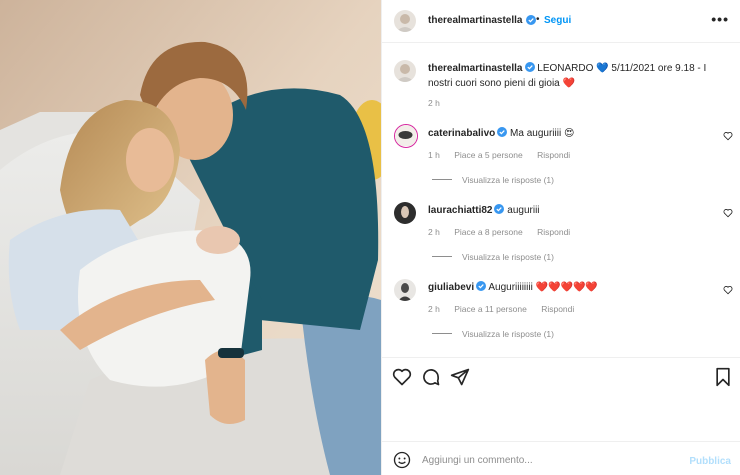 The image size is (740, 475). What do you see at coordinates (461, 133) in the screenshot?
I see `comment-username: caterinabalivo` at bounding box center [461, 133].